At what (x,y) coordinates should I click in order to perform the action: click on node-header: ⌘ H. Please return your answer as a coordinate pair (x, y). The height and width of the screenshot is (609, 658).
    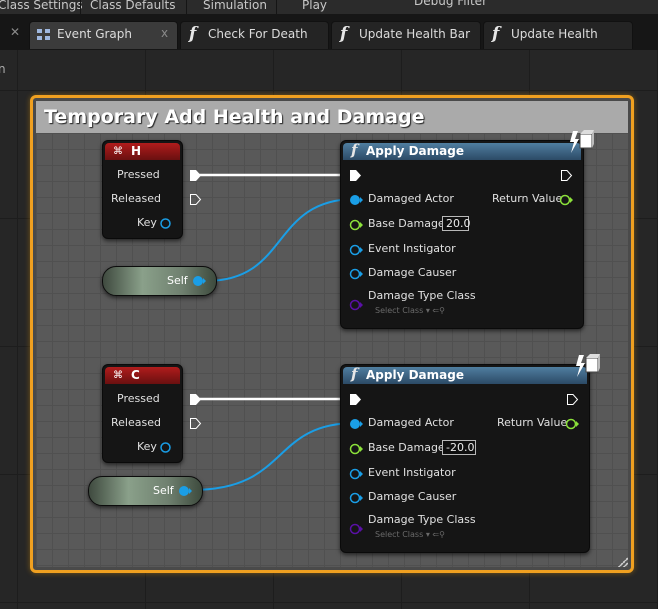
    Looking at the image, I should click on (142, 151).